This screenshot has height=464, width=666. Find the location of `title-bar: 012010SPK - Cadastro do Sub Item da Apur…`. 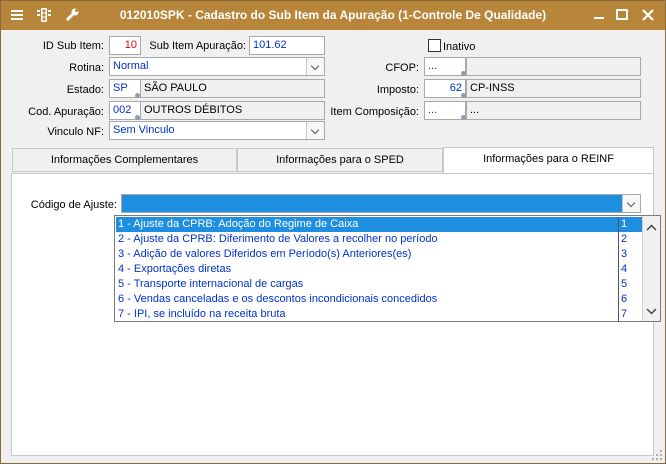

title-bar: 012010SPK - Cadastro do Sub Item da Apur… is located at coordinates (333, 15).